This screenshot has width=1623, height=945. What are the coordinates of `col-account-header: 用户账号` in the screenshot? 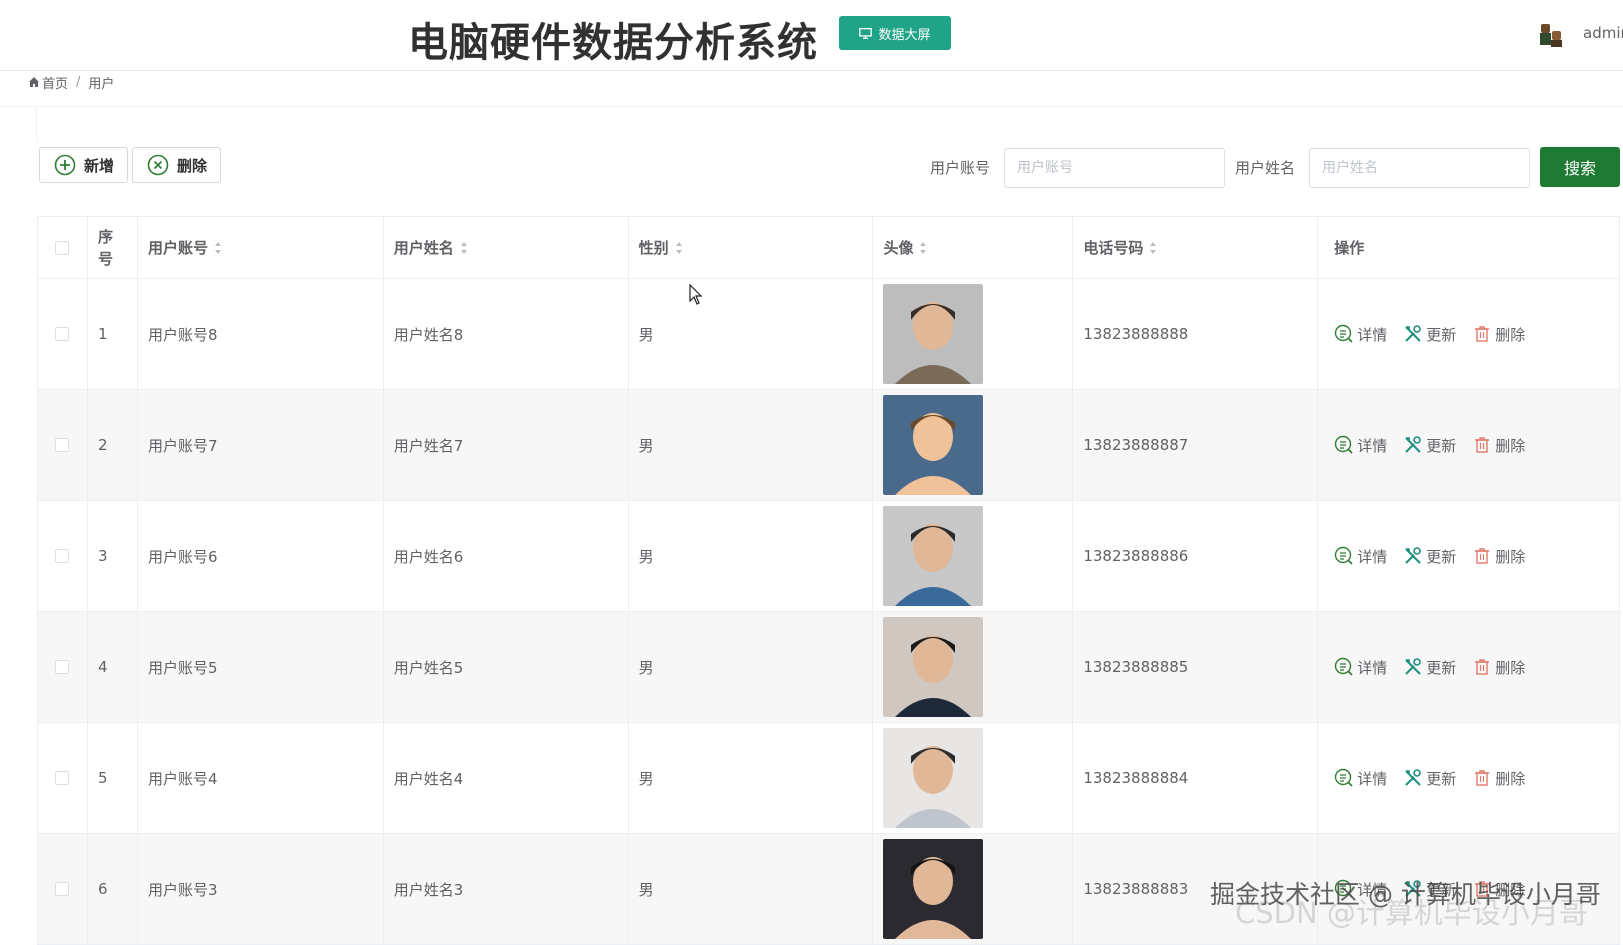 It's located at (260, 248).